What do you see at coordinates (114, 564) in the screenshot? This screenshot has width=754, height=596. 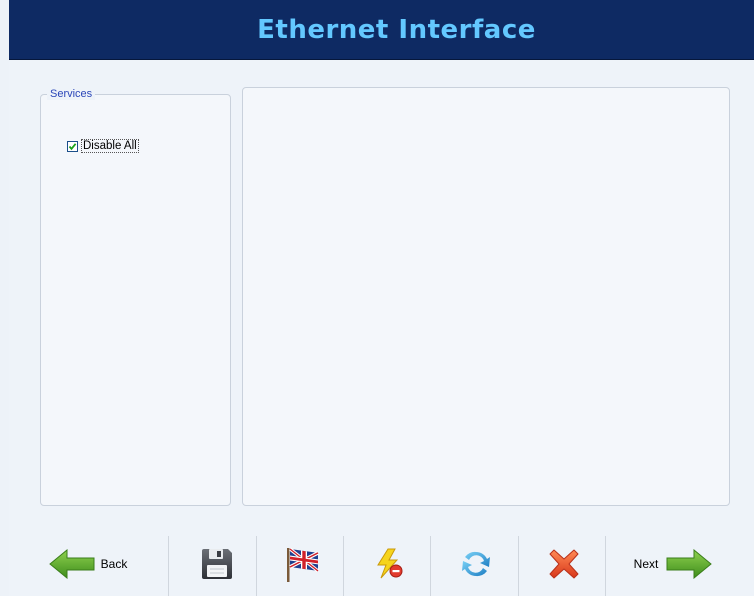 I see `back-label: Back` at bounding box center [114, 564].